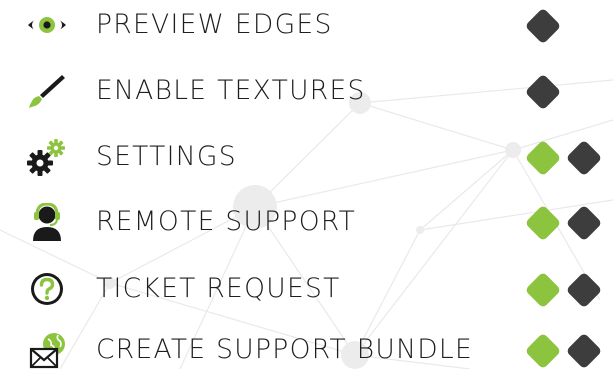 The height and width of the screenshot is (373, 613). What do you see at coordinates (47, 91) in the screenshot?
I see `paintbrush-icon` at bounding box center [47, 91].